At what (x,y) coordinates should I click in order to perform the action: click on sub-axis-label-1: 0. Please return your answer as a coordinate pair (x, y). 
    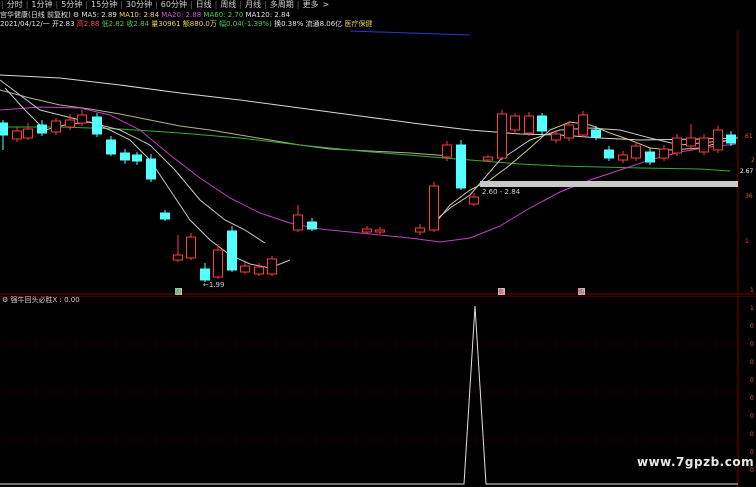
    Looking at the image, I should click on (752, 326).